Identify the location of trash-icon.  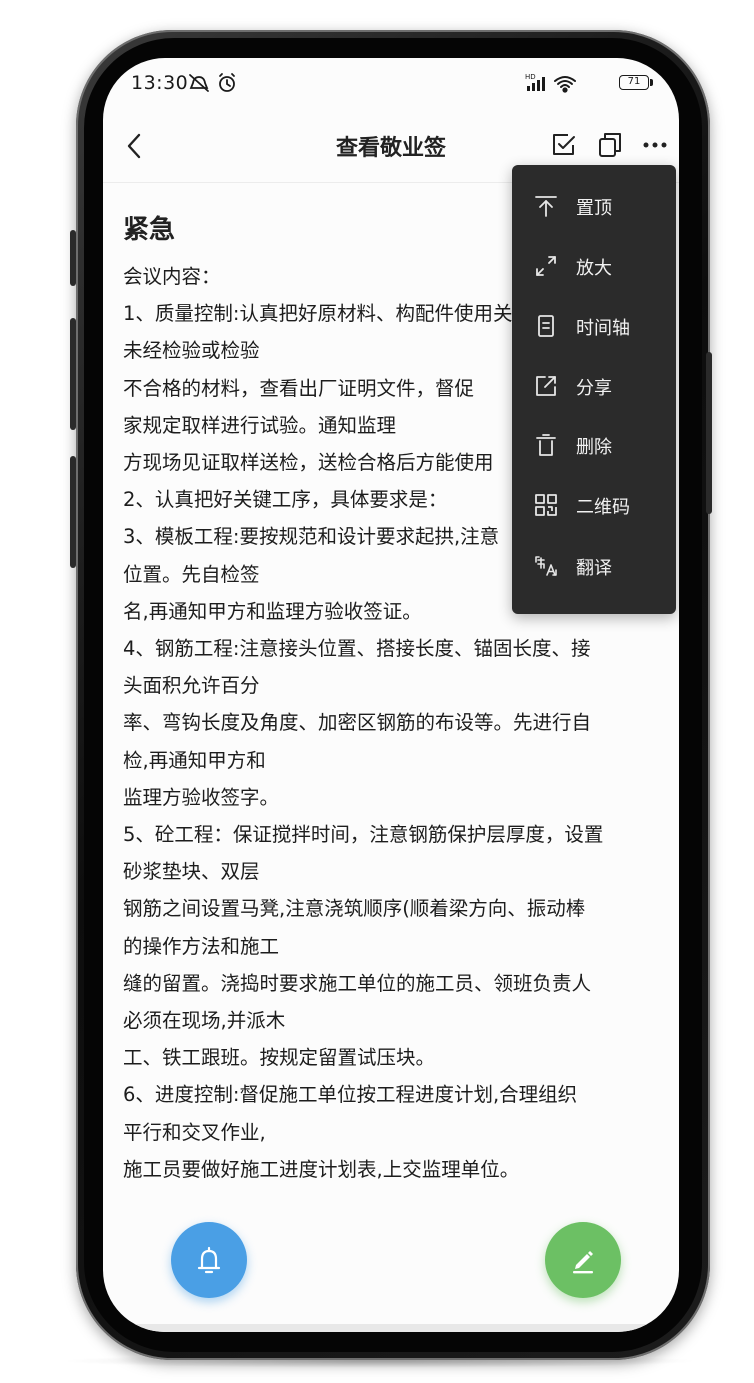
(546, 445).